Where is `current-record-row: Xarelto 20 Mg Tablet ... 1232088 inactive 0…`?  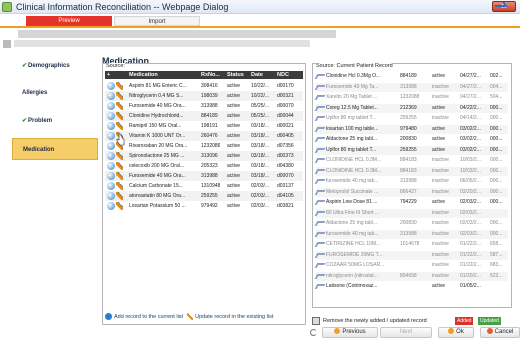 current-record-row: Xarelto 20 Mg Tablet ... 1232088 inactive 0… is located at coordinates (411, 97).